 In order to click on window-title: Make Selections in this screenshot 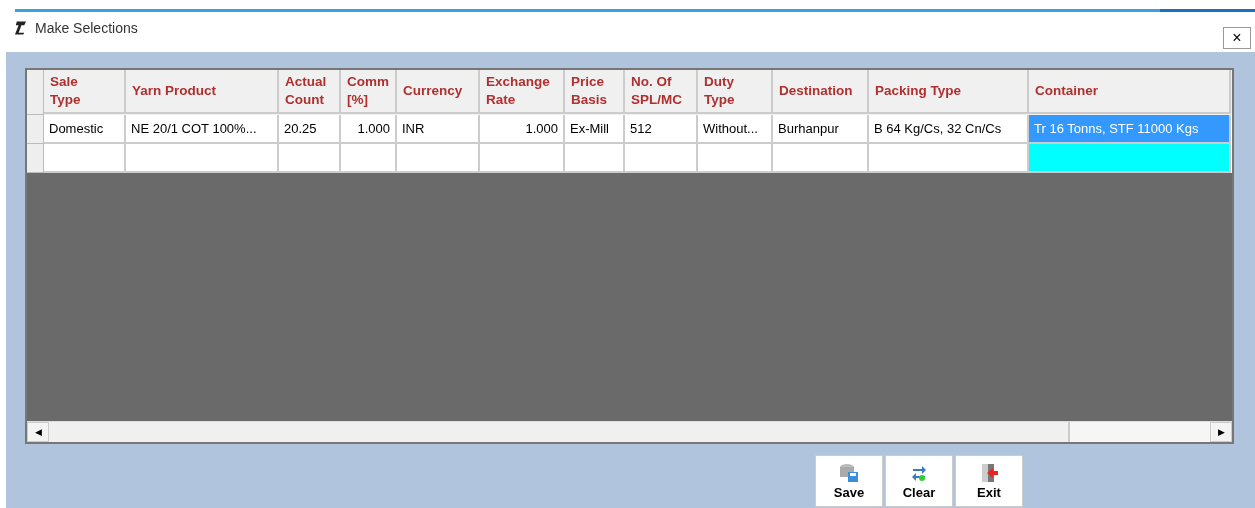, I will do `click(87, 28)`.